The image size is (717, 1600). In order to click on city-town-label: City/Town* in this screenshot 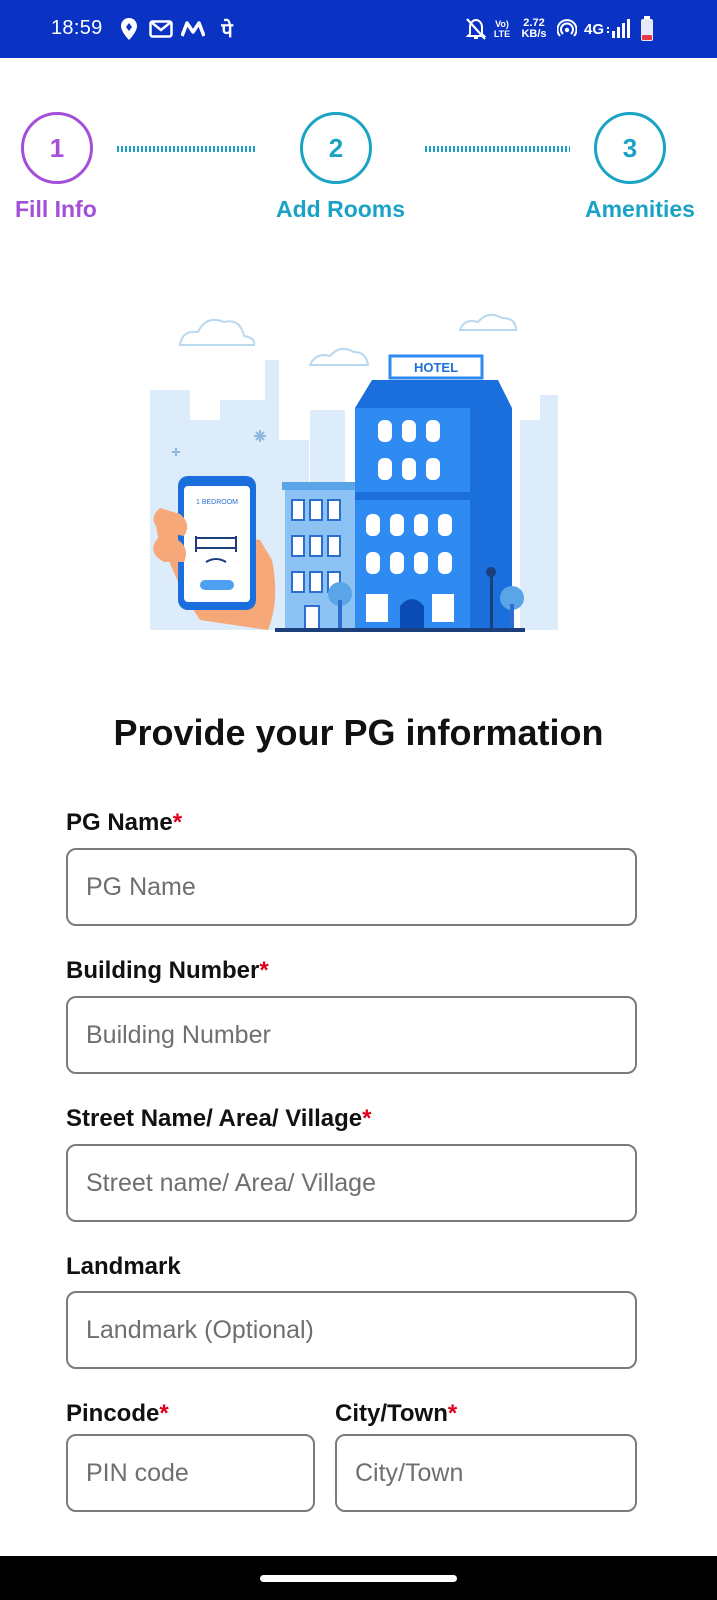, I will do `click(396, 1413)`.